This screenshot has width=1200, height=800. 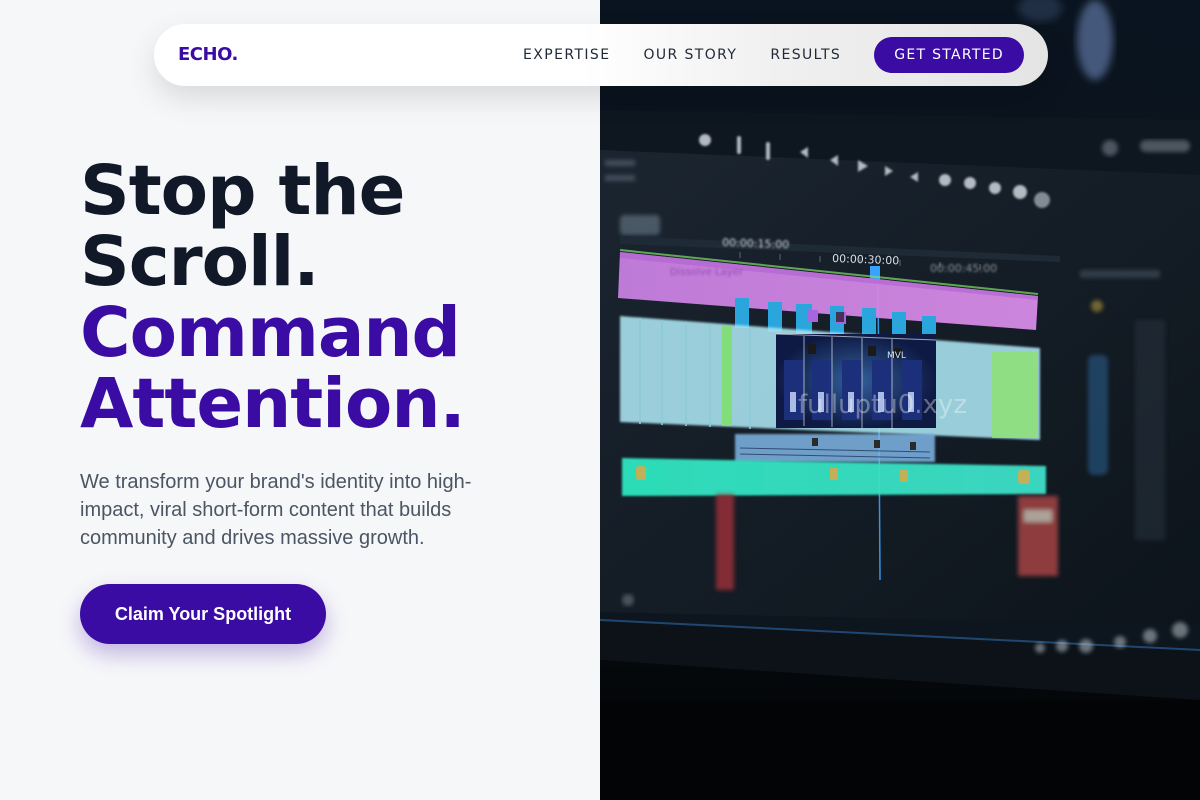 What do you see at coordinates (566, 55) in the screenshot?
I see `nav-link-expertise: EXPERTISE` at bounding box center [566, 55].